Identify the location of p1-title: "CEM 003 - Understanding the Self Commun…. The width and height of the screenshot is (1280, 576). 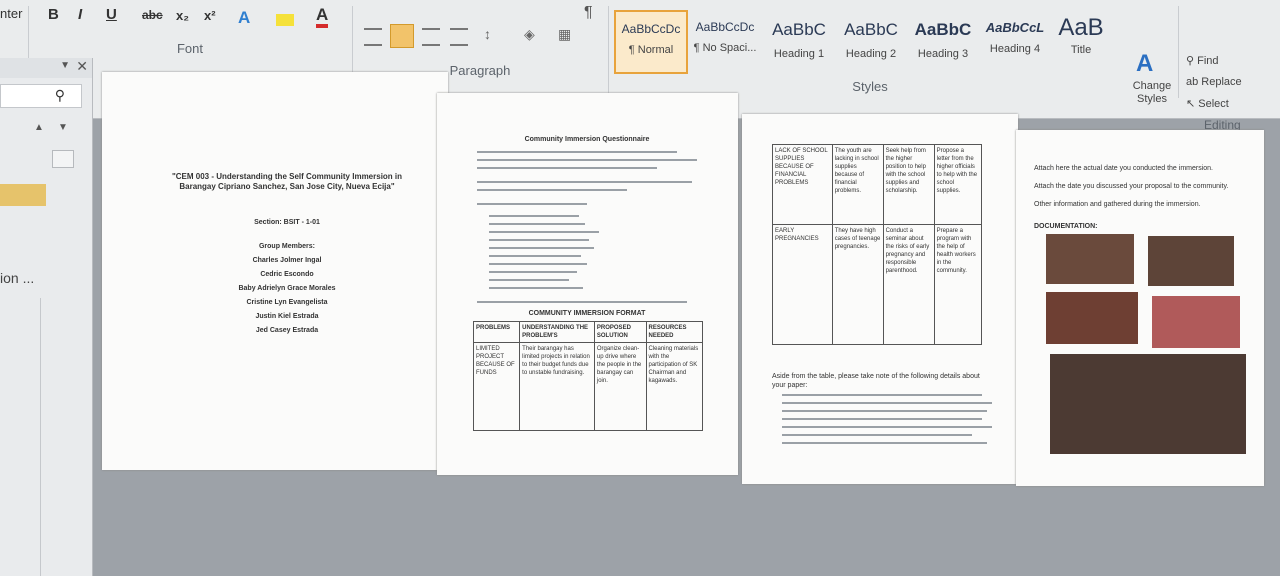
(287, 181).